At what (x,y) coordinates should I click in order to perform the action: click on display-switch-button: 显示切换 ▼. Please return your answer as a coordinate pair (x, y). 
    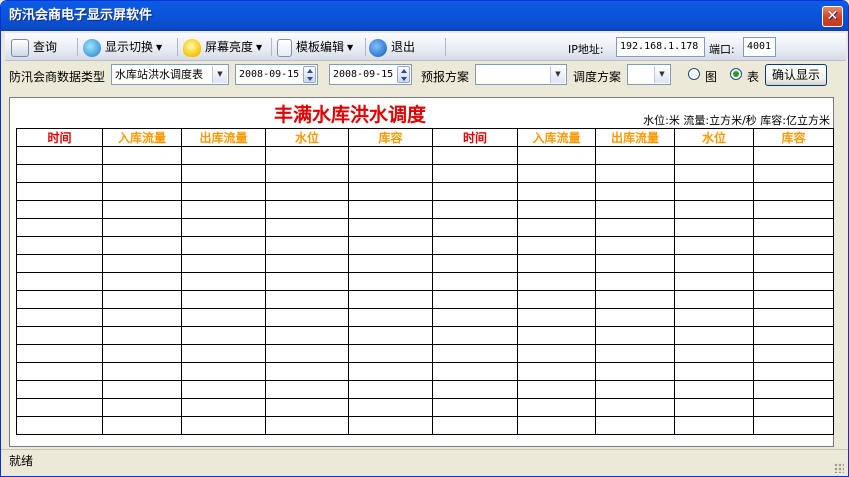
    Looking at the image, I should click on (122, 47).